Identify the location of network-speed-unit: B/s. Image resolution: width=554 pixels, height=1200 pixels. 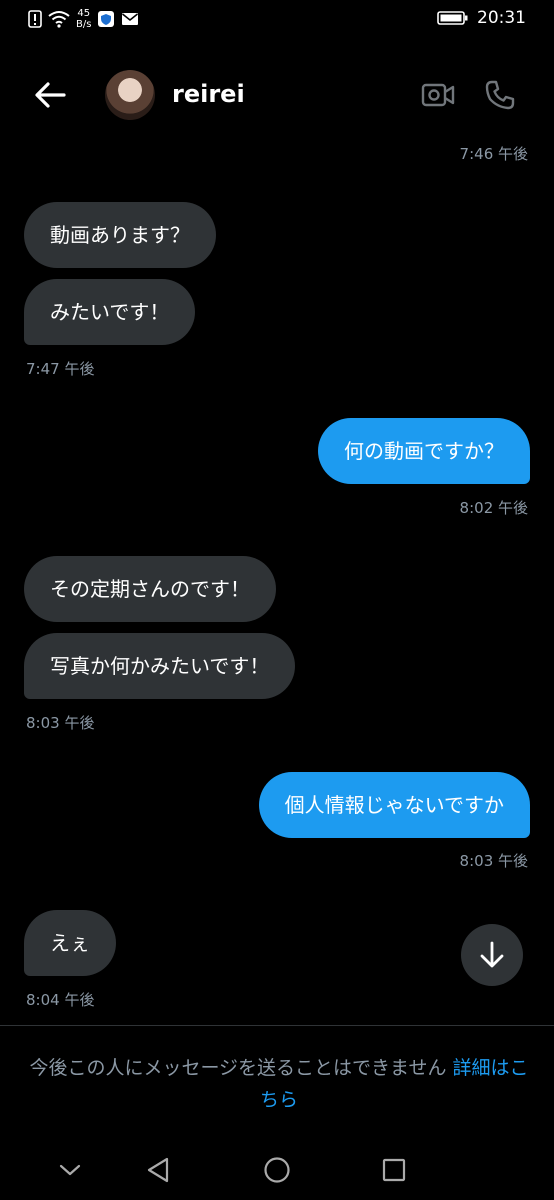
(84, 24).